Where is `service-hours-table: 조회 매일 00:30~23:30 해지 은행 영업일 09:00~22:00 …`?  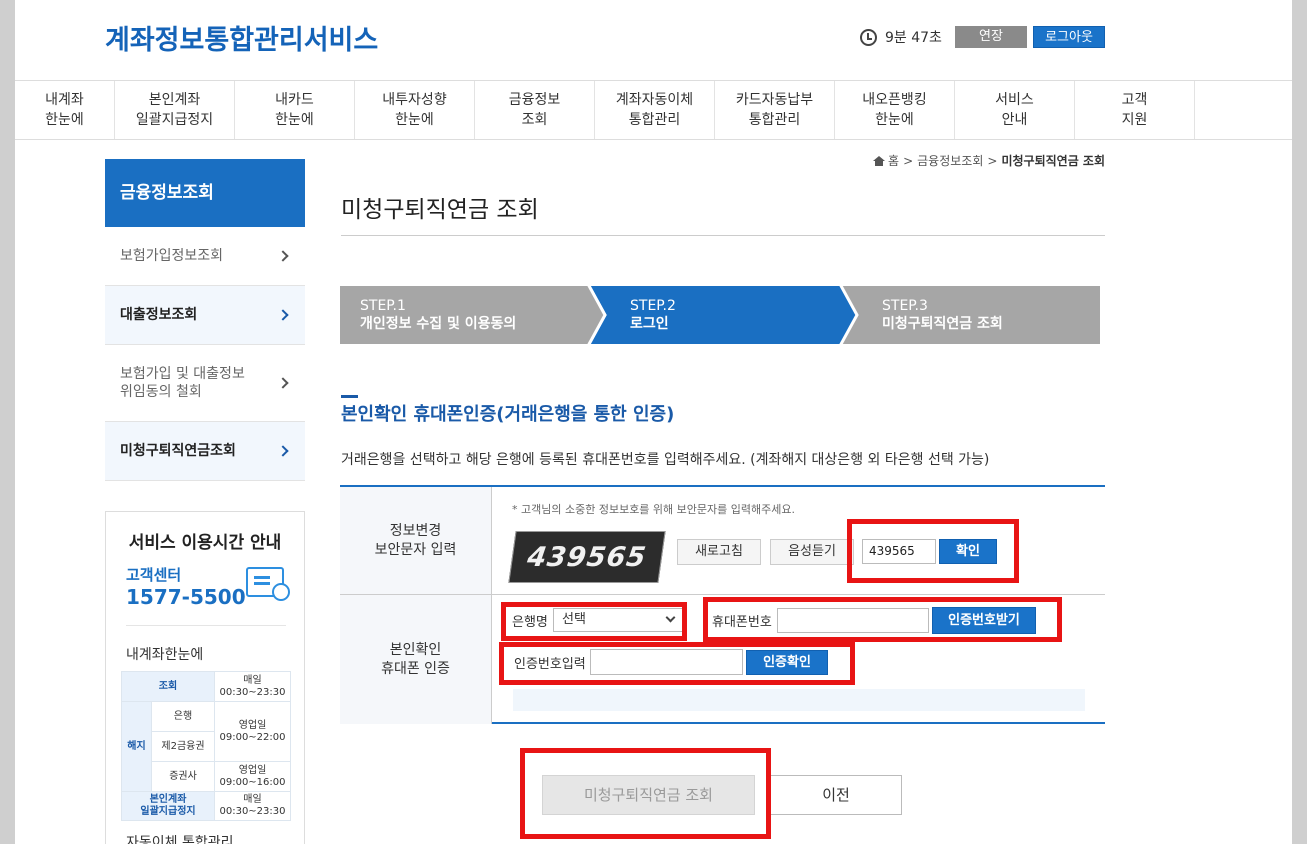
service-hours-table: 조회 매일 00:30~23:30 해지 은행 영업일 09:00~22:00 … is located at coordinates (206, 746).